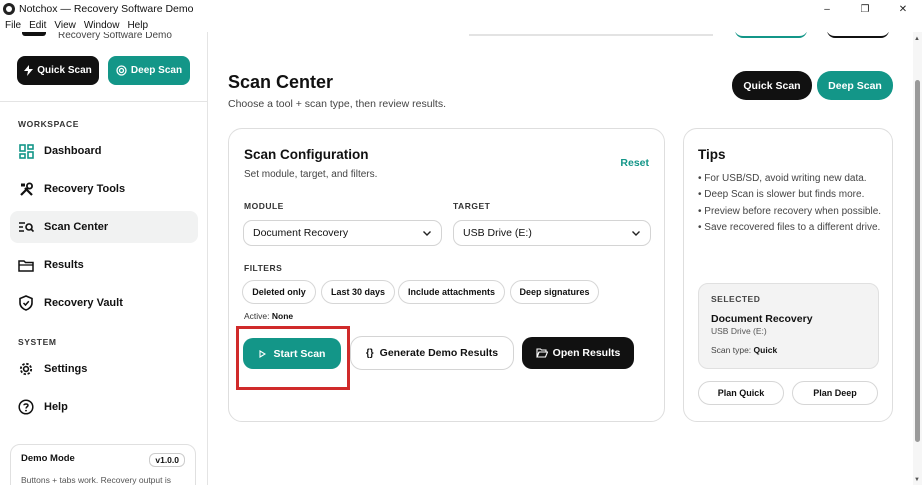 This screenshot has height=485, width=922. I want to click on target-select-value: USB Drive (E:), so click(497, 233).